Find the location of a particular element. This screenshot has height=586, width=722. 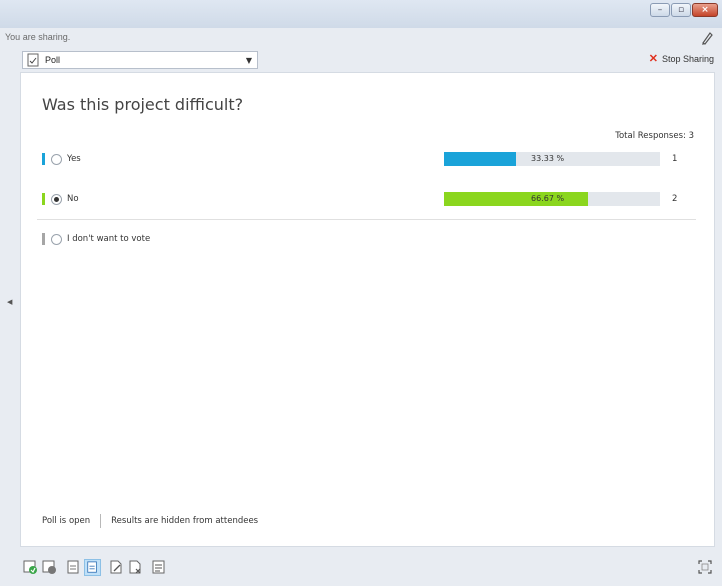

fullscreen-expand-icon is located at coordinates (705, 567).